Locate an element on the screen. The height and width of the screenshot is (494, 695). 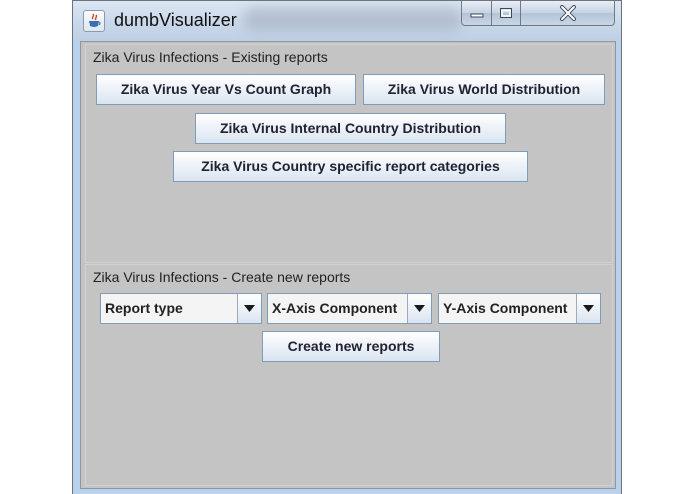
report-type-value: Report type is located at coordinates (144, 308).